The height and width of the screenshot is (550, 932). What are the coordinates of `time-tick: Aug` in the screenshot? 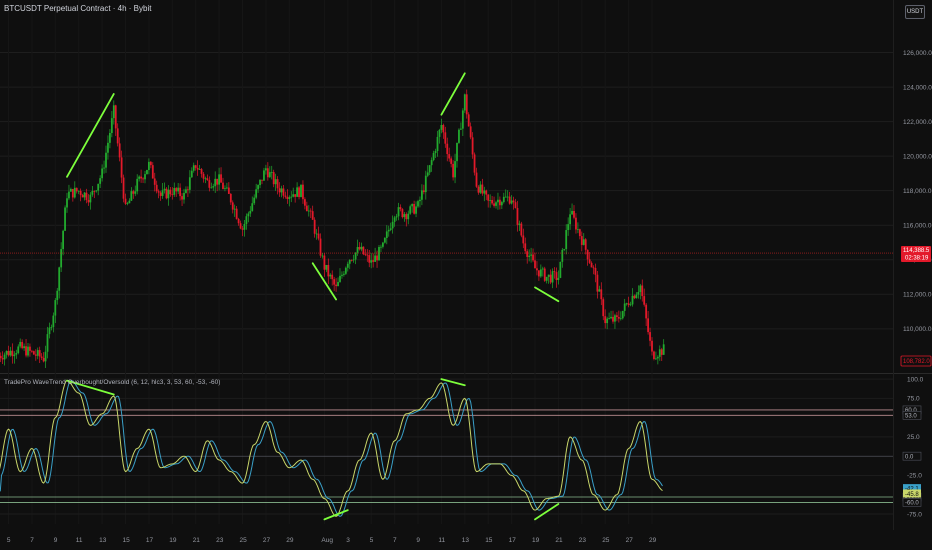 It's located at (327, 540).